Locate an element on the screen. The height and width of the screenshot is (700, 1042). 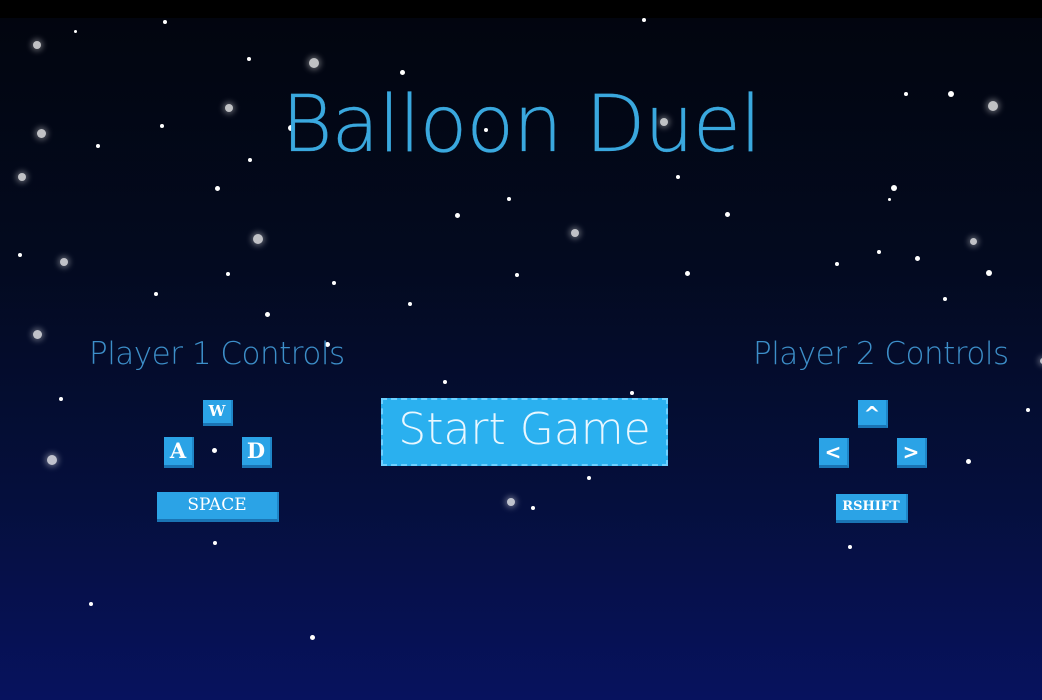
player1-controls-heading: Player 1 Controls is located at coordinates (217, 354).